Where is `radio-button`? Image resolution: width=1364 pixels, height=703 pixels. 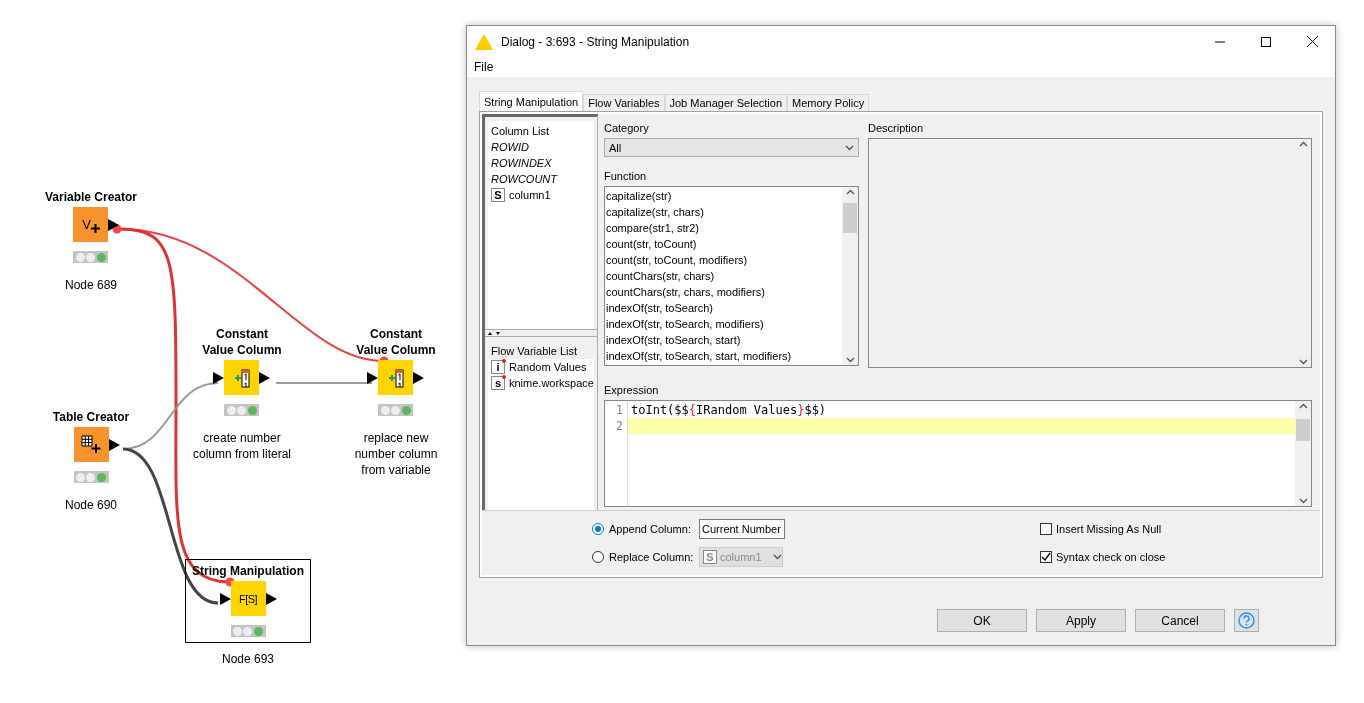
radio-button is located at coordinates (598, 529).